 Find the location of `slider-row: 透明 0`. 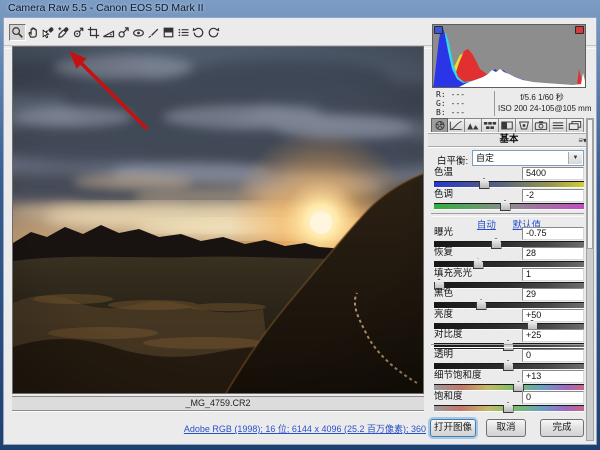

slider-row: 透明 0 is located at coordinates (509, 360).